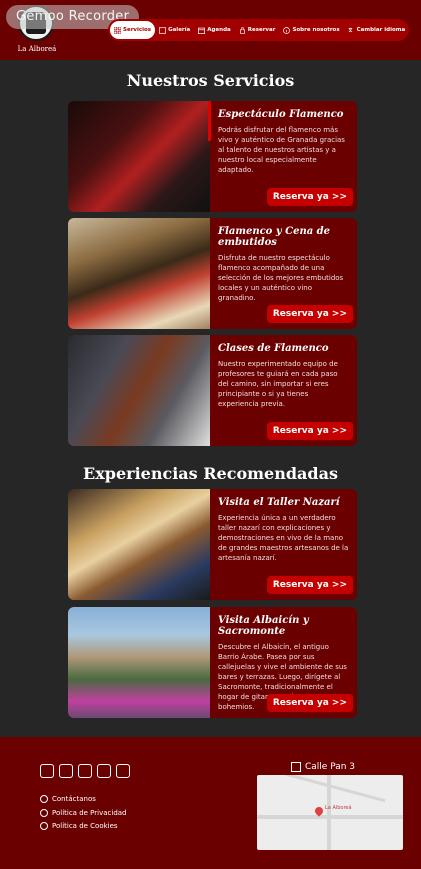 This screenshot has width=421, height=869. Describe the element at coordinates (330, 812) in the screenshot. I see `location-map: La Alboreá` at that location.